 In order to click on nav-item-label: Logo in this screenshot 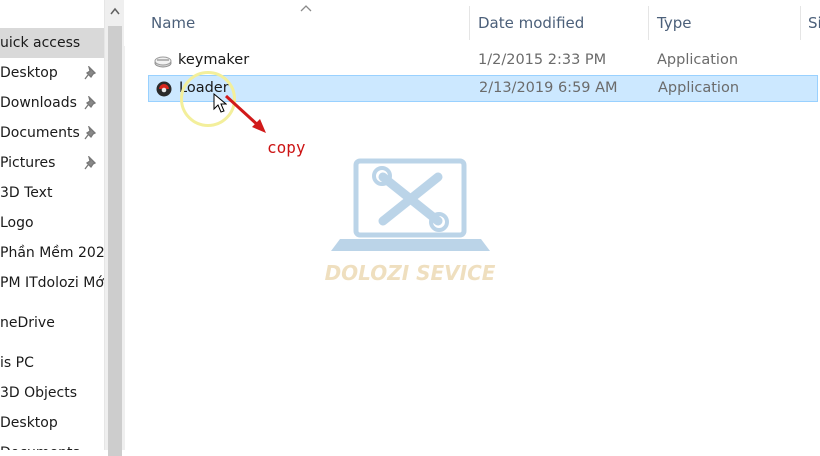, I will do `click(17, 223)`.